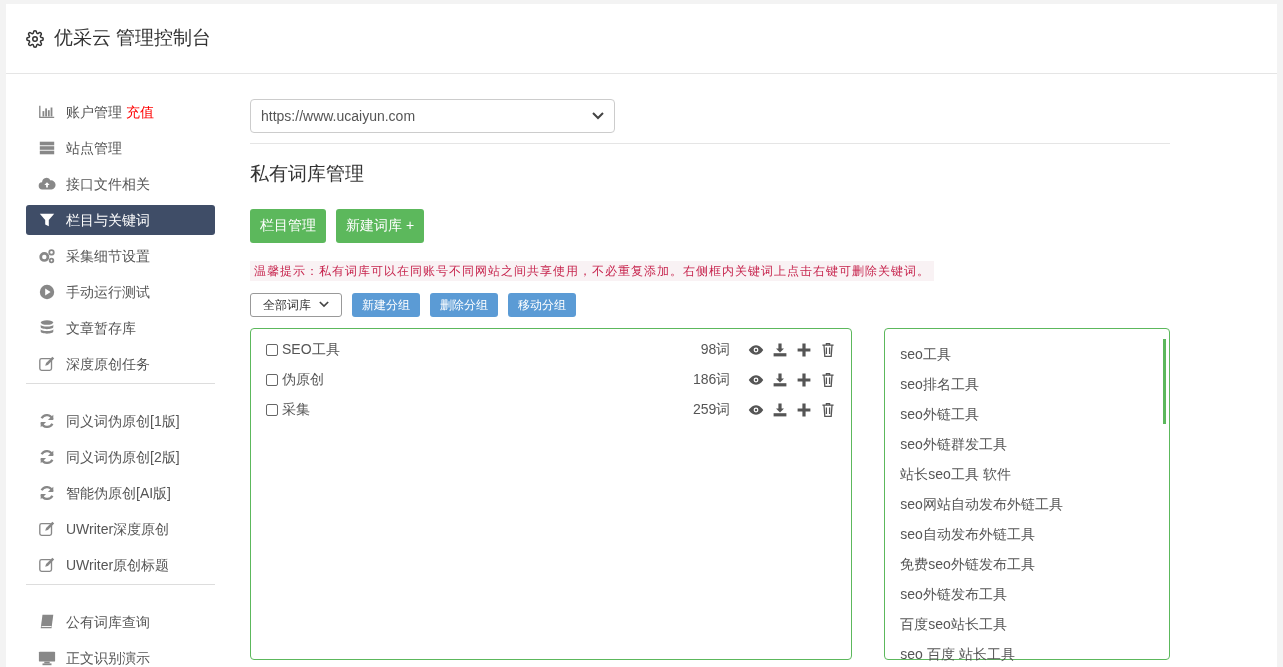 Image resolution: width=1283 pixels, height=667 pixels. What do you see at coordinates (47, 148) in the screenshot?
I see `server-icon` at bounding box center [47, 148].